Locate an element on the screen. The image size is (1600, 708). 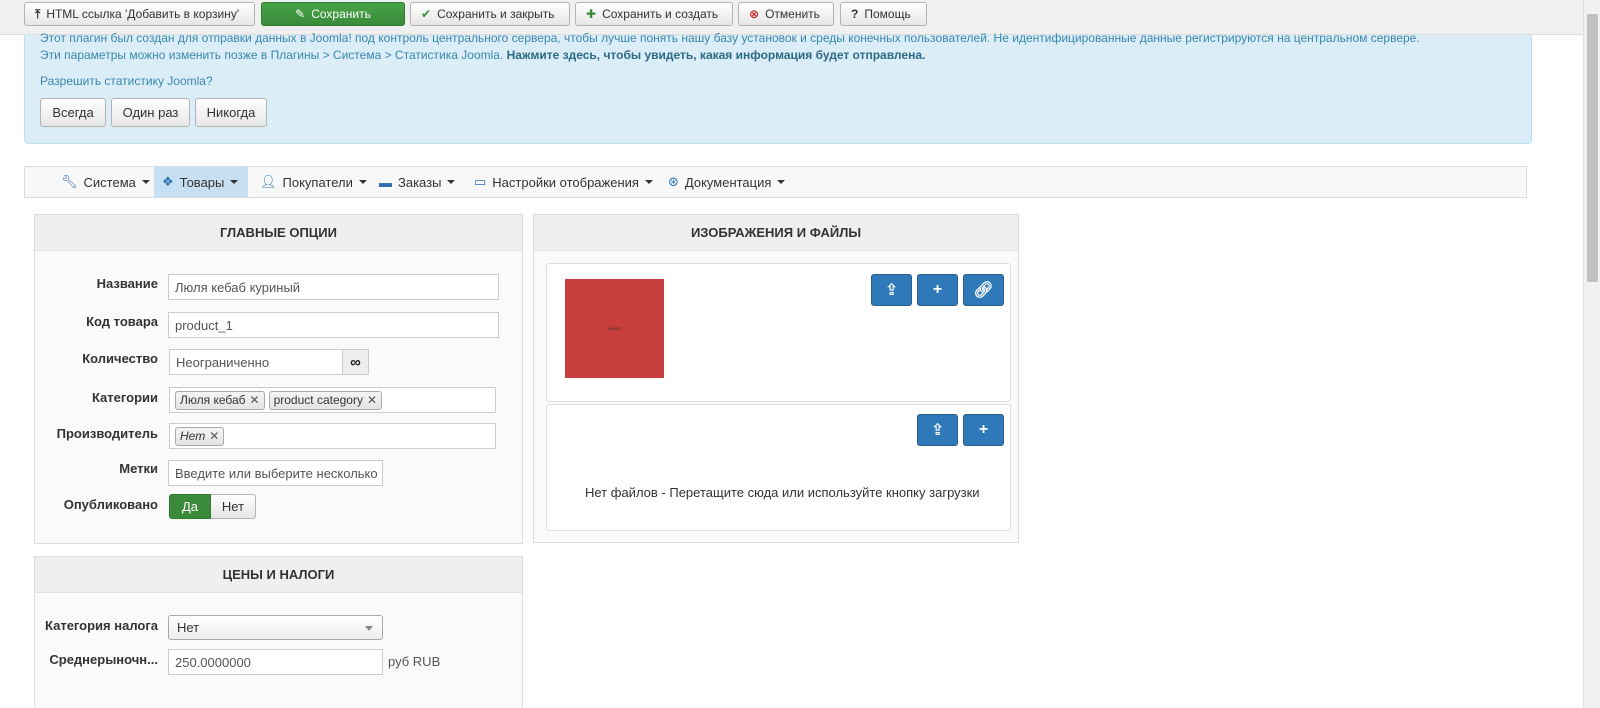
scrollbar-thumb is located at coordinates (1592, 148).